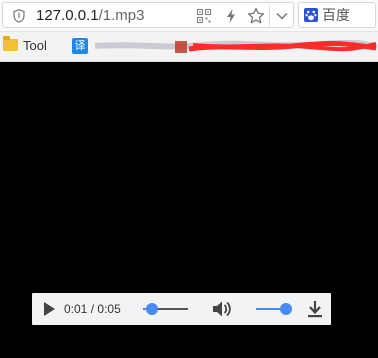  What do you see at coordinates (148, 15) in the screenshot?
I see `address-bar: 127.0.0.1/1.mp3` at bounding box center [148, 15].